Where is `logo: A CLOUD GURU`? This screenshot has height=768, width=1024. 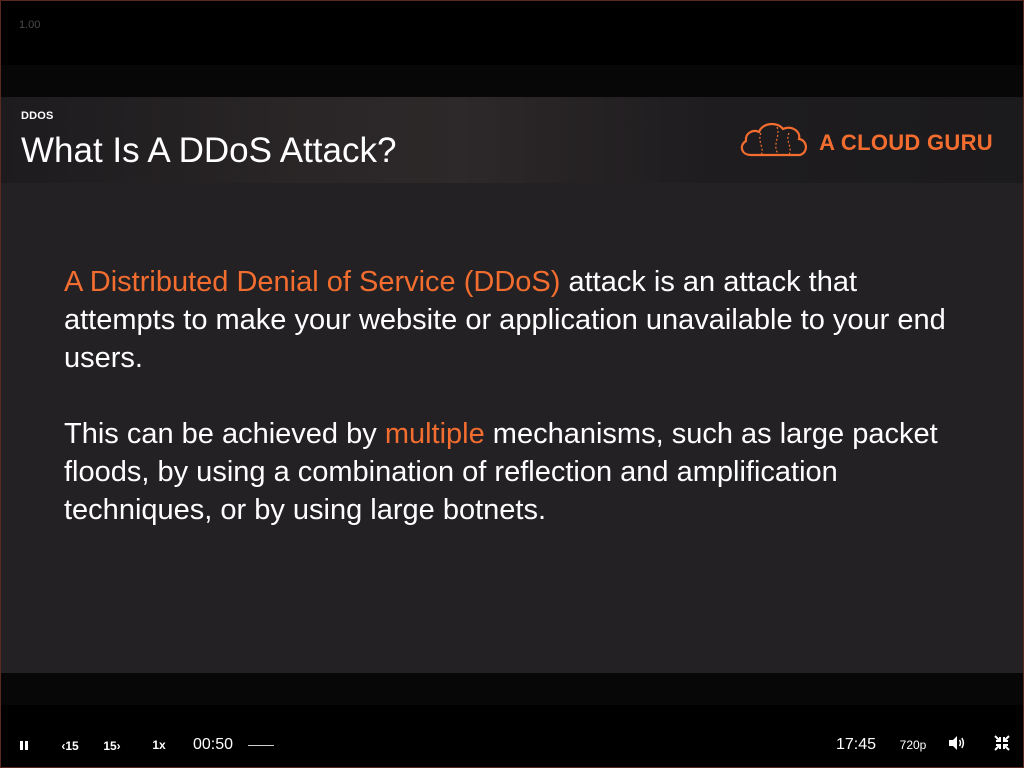 logo: A CLOUD GURU is located at coordinates (865, 142).